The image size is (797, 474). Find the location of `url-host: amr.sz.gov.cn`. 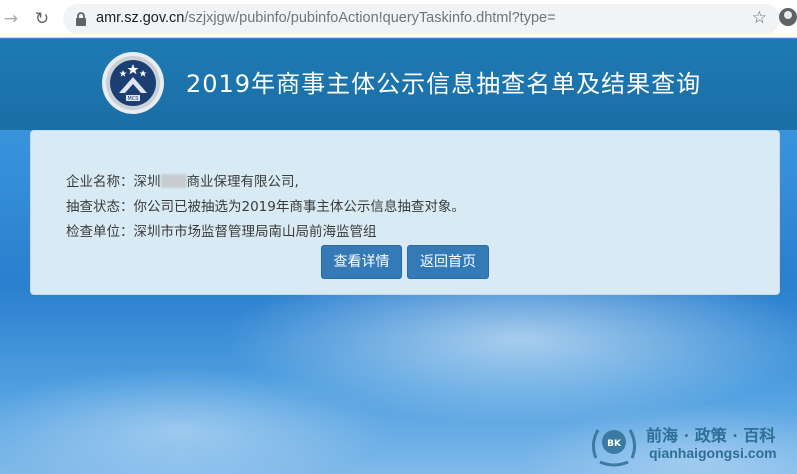

url-host: amr.sz.gov.cn is located at coordinates (140, 18).